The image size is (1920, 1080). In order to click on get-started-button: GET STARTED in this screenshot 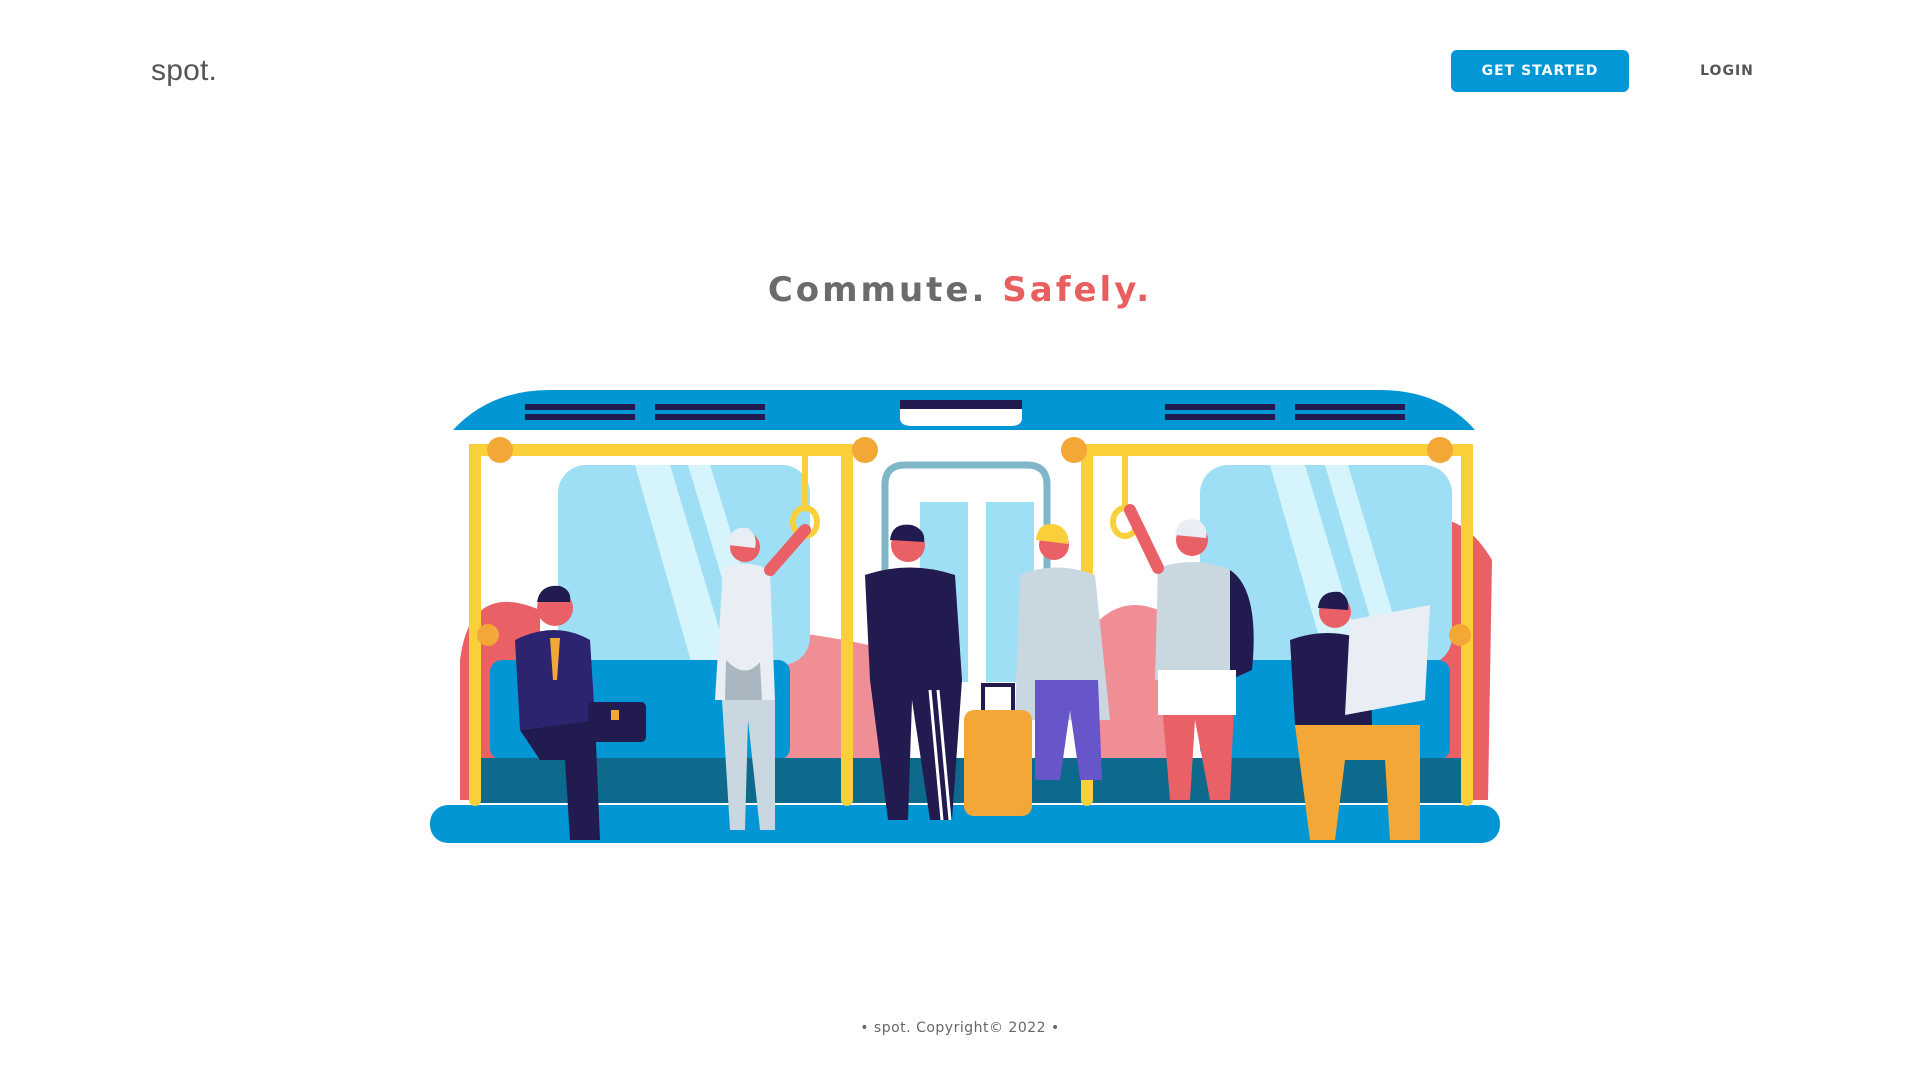, I will do `click(1540, 71)`.